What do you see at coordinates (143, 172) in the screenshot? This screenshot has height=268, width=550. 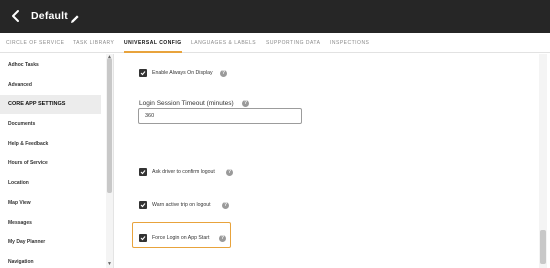 I see `ask-driver-confirm-logout-checkbox` at bounding box center [143, 172].